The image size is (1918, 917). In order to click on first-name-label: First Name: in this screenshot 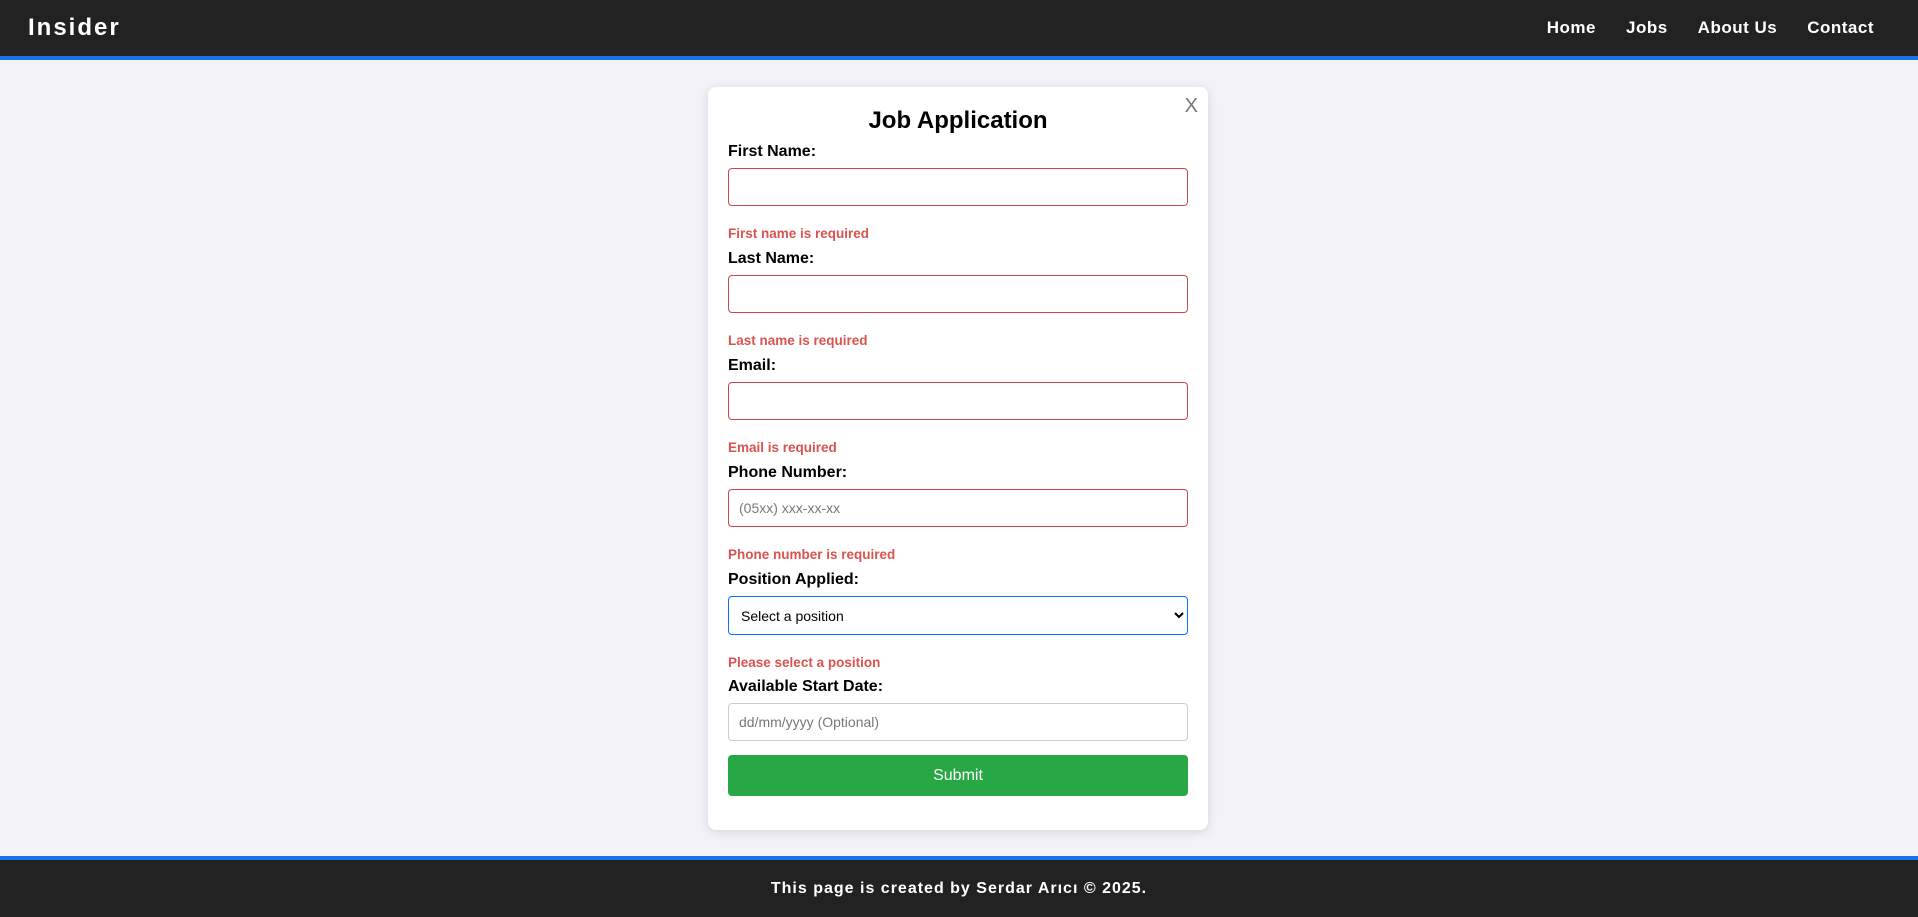, I will do `click(772, 151)`.